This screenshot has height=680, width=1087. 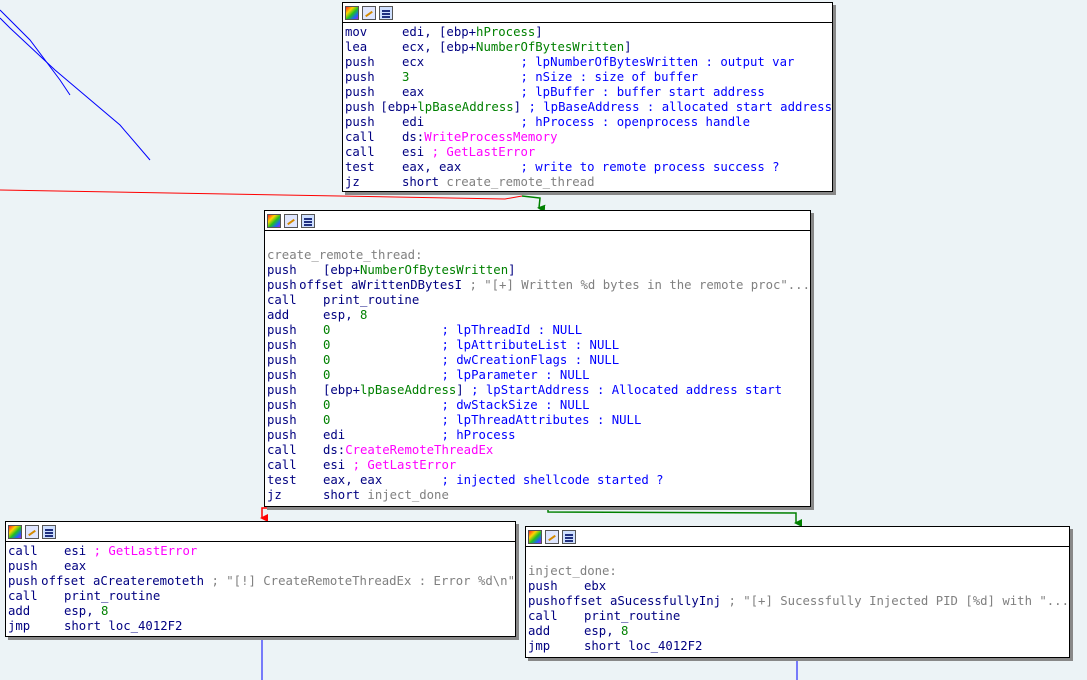 What do you see at coordinates (643, 601) in the screenshot?
I see `asm-operand-text: offset aSucessfullyInj` at bounding box center [643, 601].